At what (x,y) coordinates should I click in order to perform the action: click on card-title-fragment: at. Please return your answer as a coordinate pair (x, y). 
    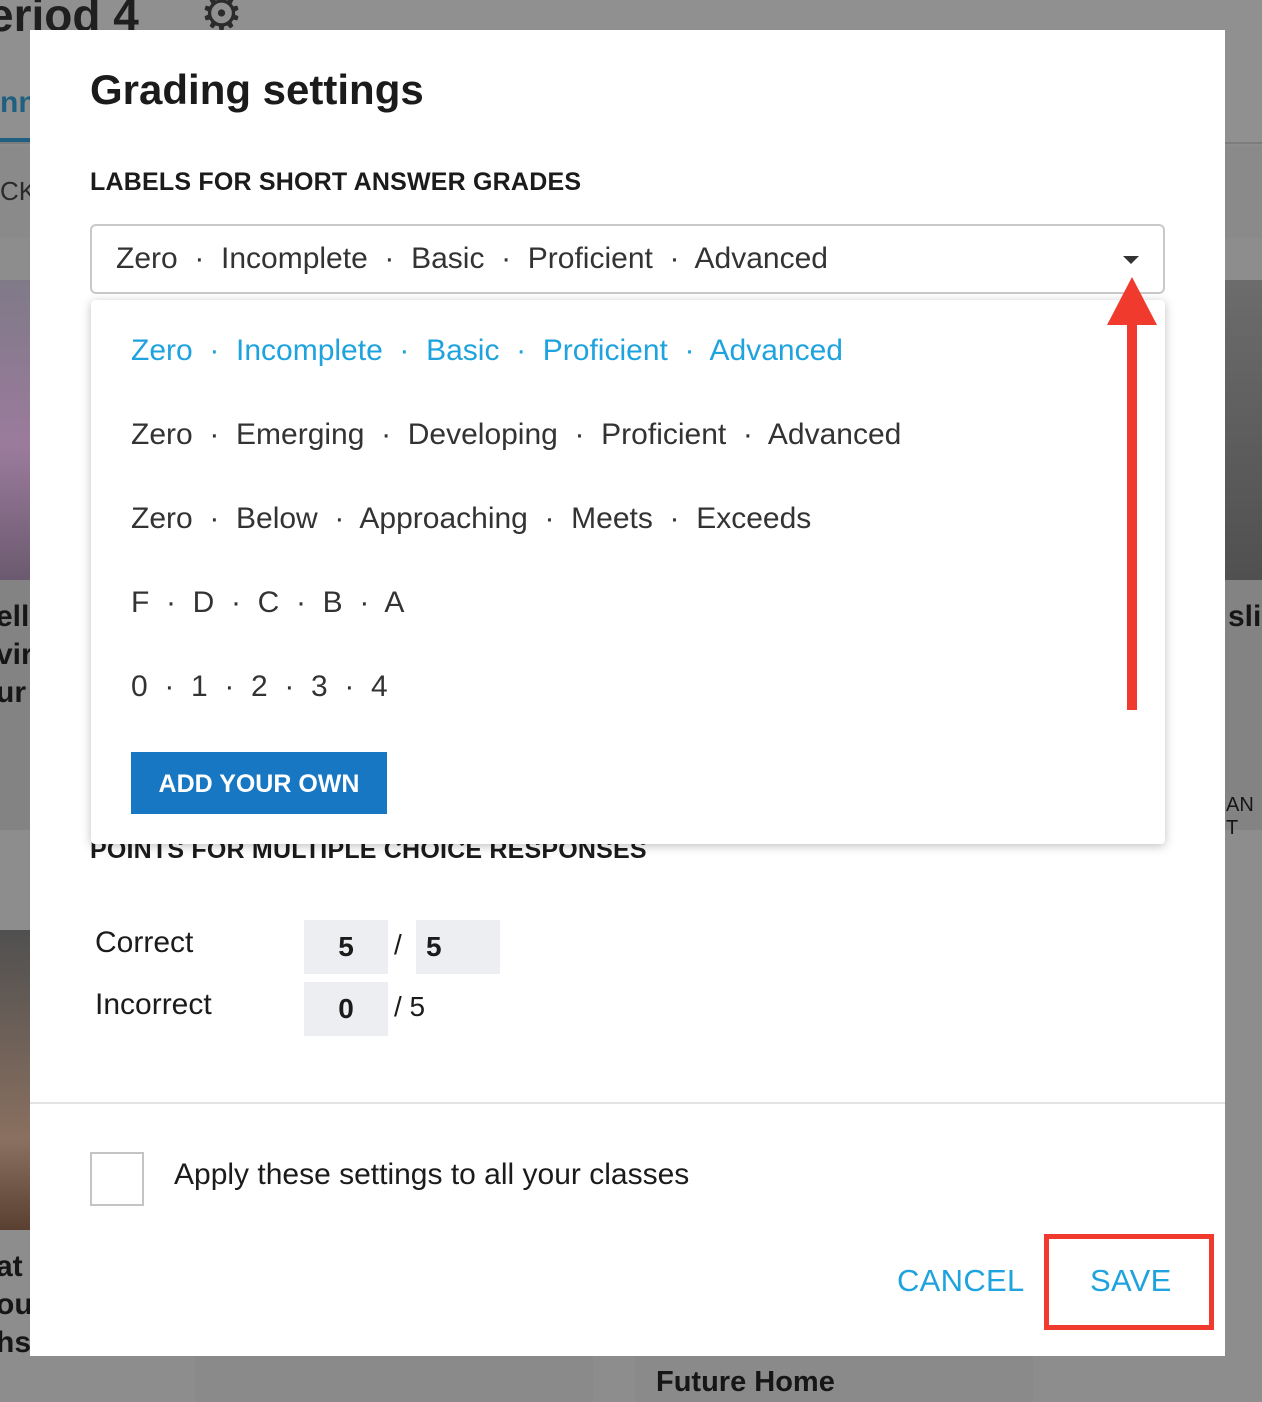
    Looking at the image, I should click on (11, 1266).